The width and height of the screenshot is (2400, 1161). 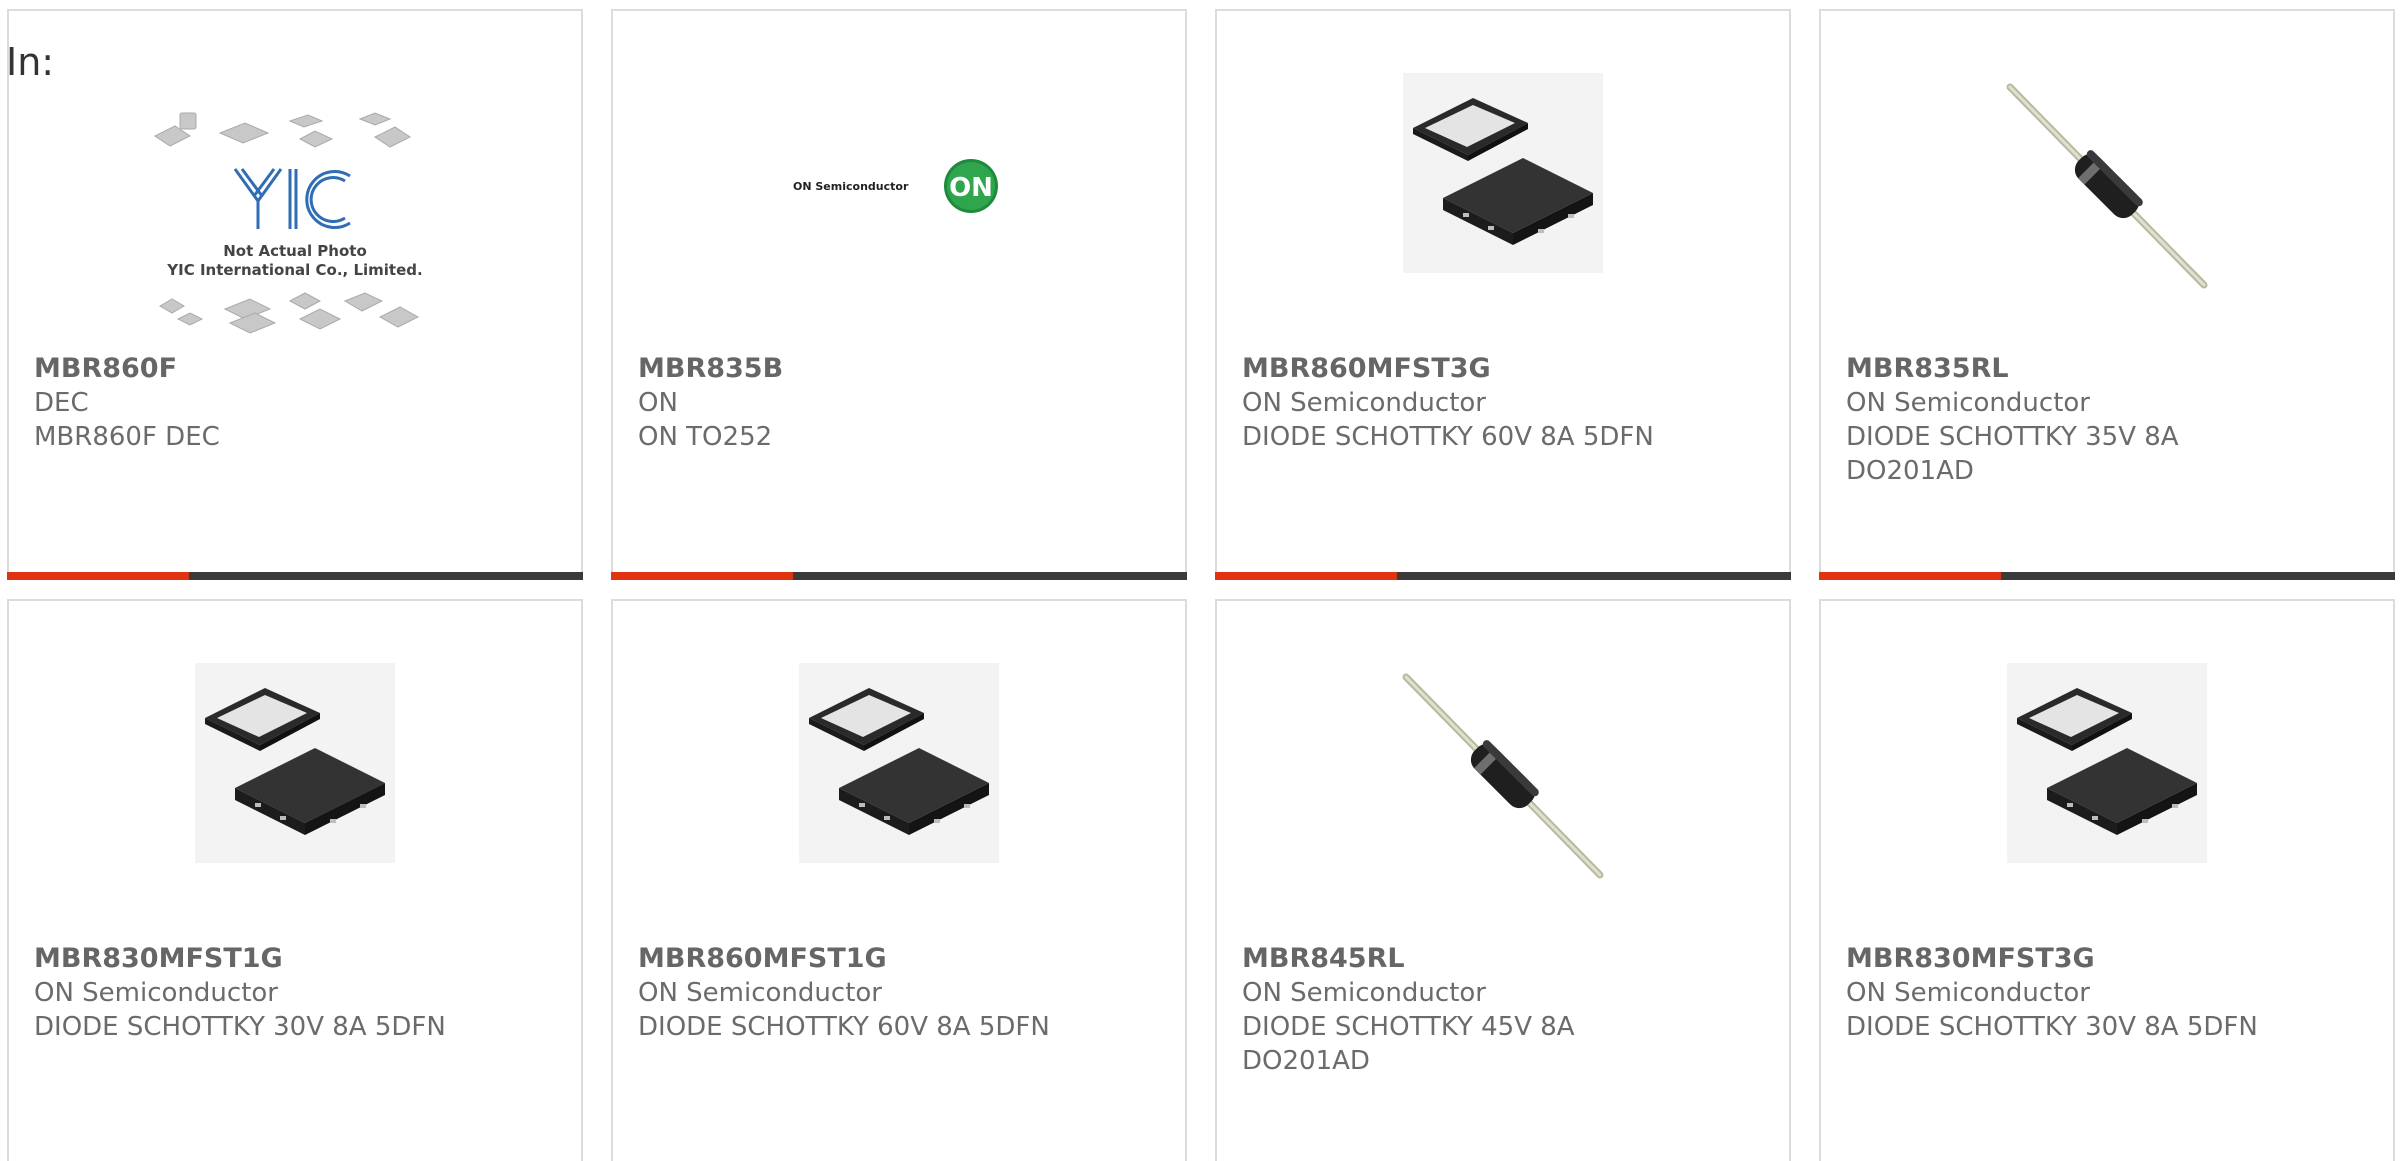 I want to click on part-number: MBR860MFST3G, so click(x=1505, y=369).